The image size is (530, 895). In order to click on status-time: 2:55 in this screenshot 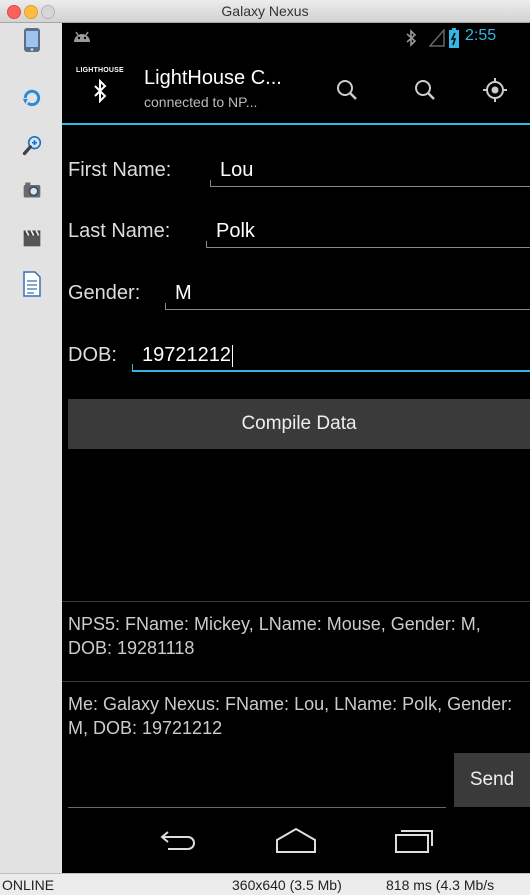, I will do `click(481, 35)`.